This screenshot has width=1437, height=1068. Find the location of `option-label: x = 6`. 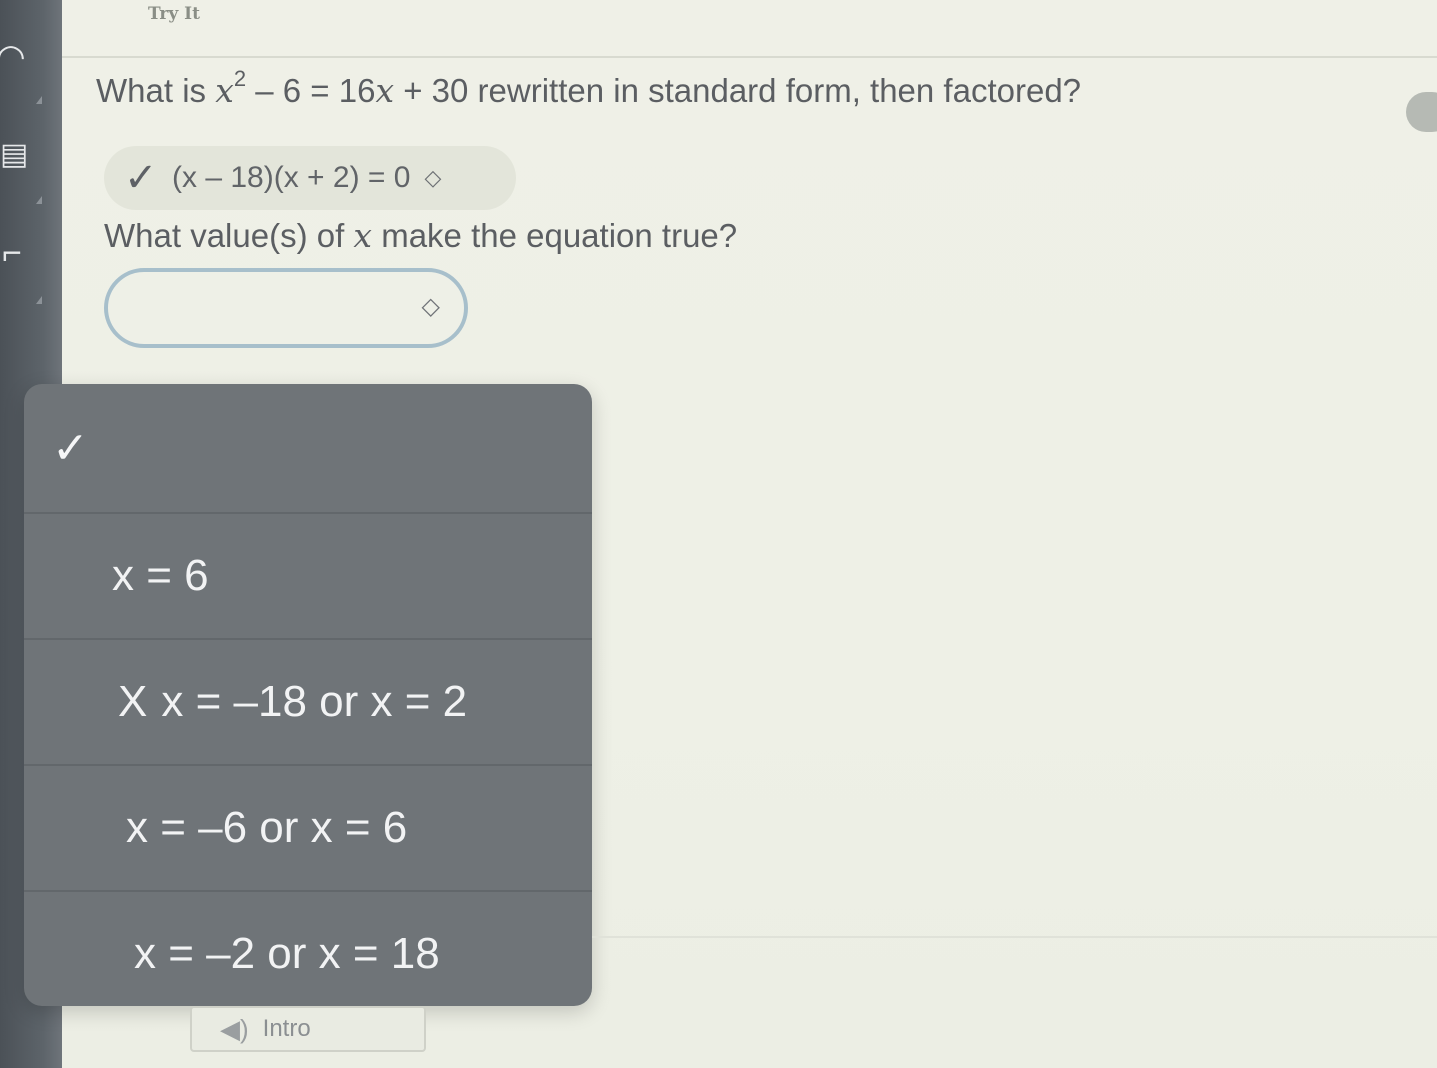

option-label: x = 6 is located at coordinates (160, 575).